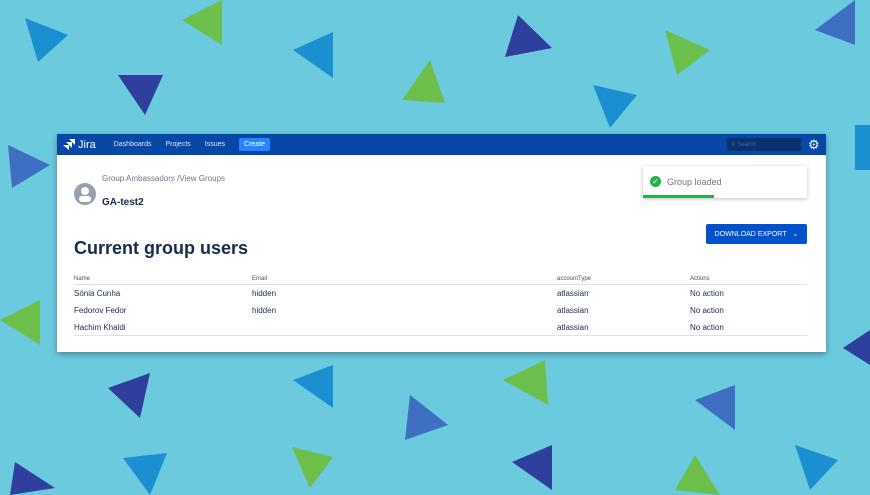 This screenshot has height=495, width=870. What do you see at coordinates (747, 145) in the screenshot?
I see `search-placeholder: Search` at bounding box center [747, 145].